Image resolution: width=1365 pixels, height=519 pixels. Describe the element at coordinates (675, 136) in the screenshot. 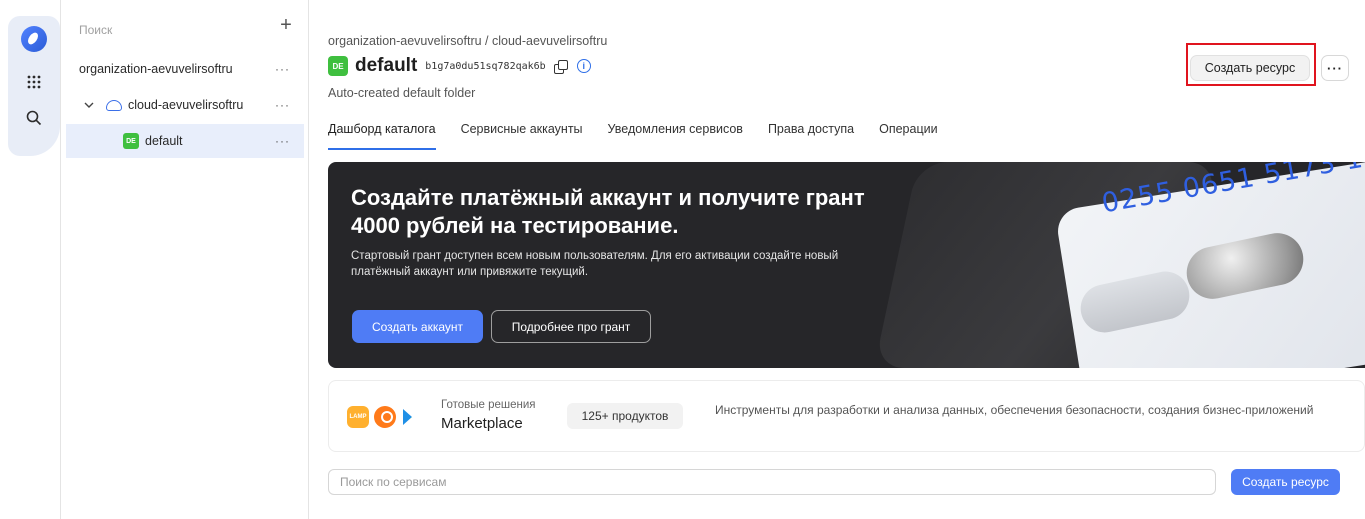

I see `tab-service-notifications: Уведомления сервисов` at that location.